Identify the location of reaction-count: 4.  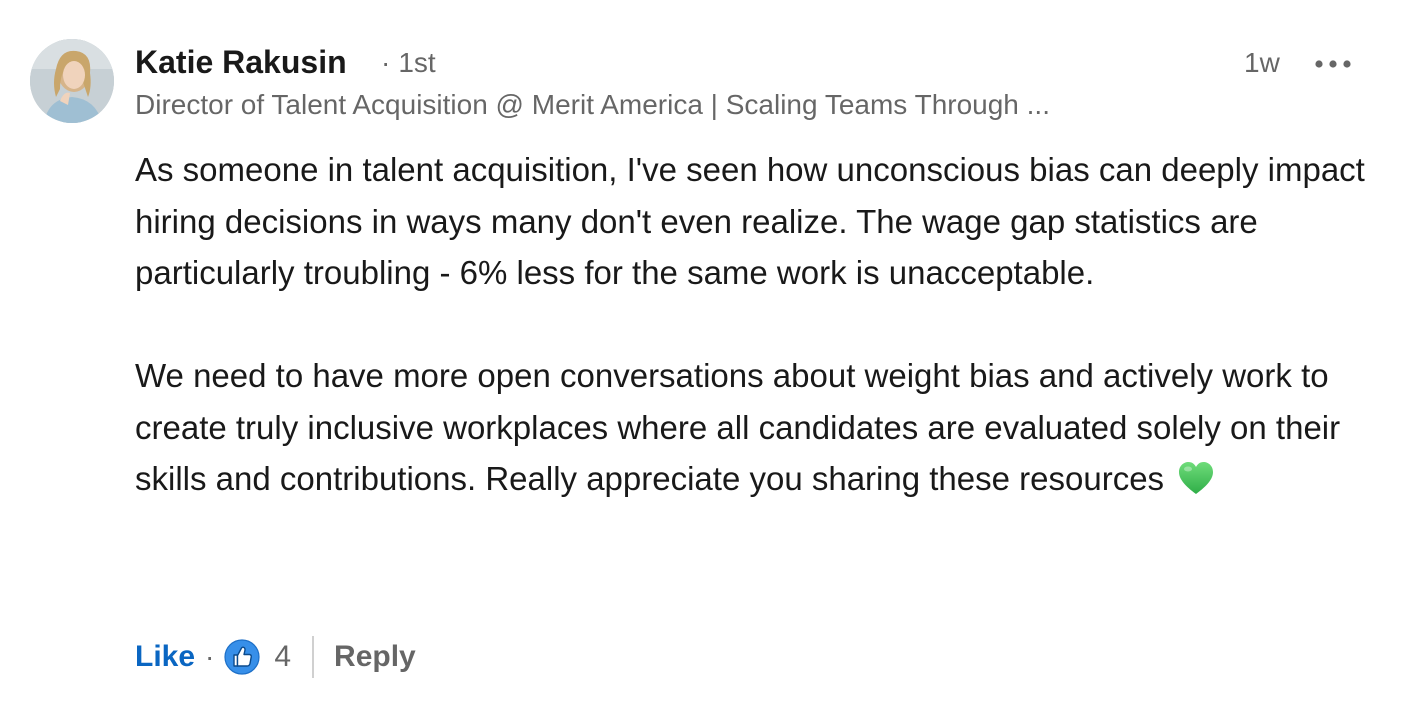
(282, 657).